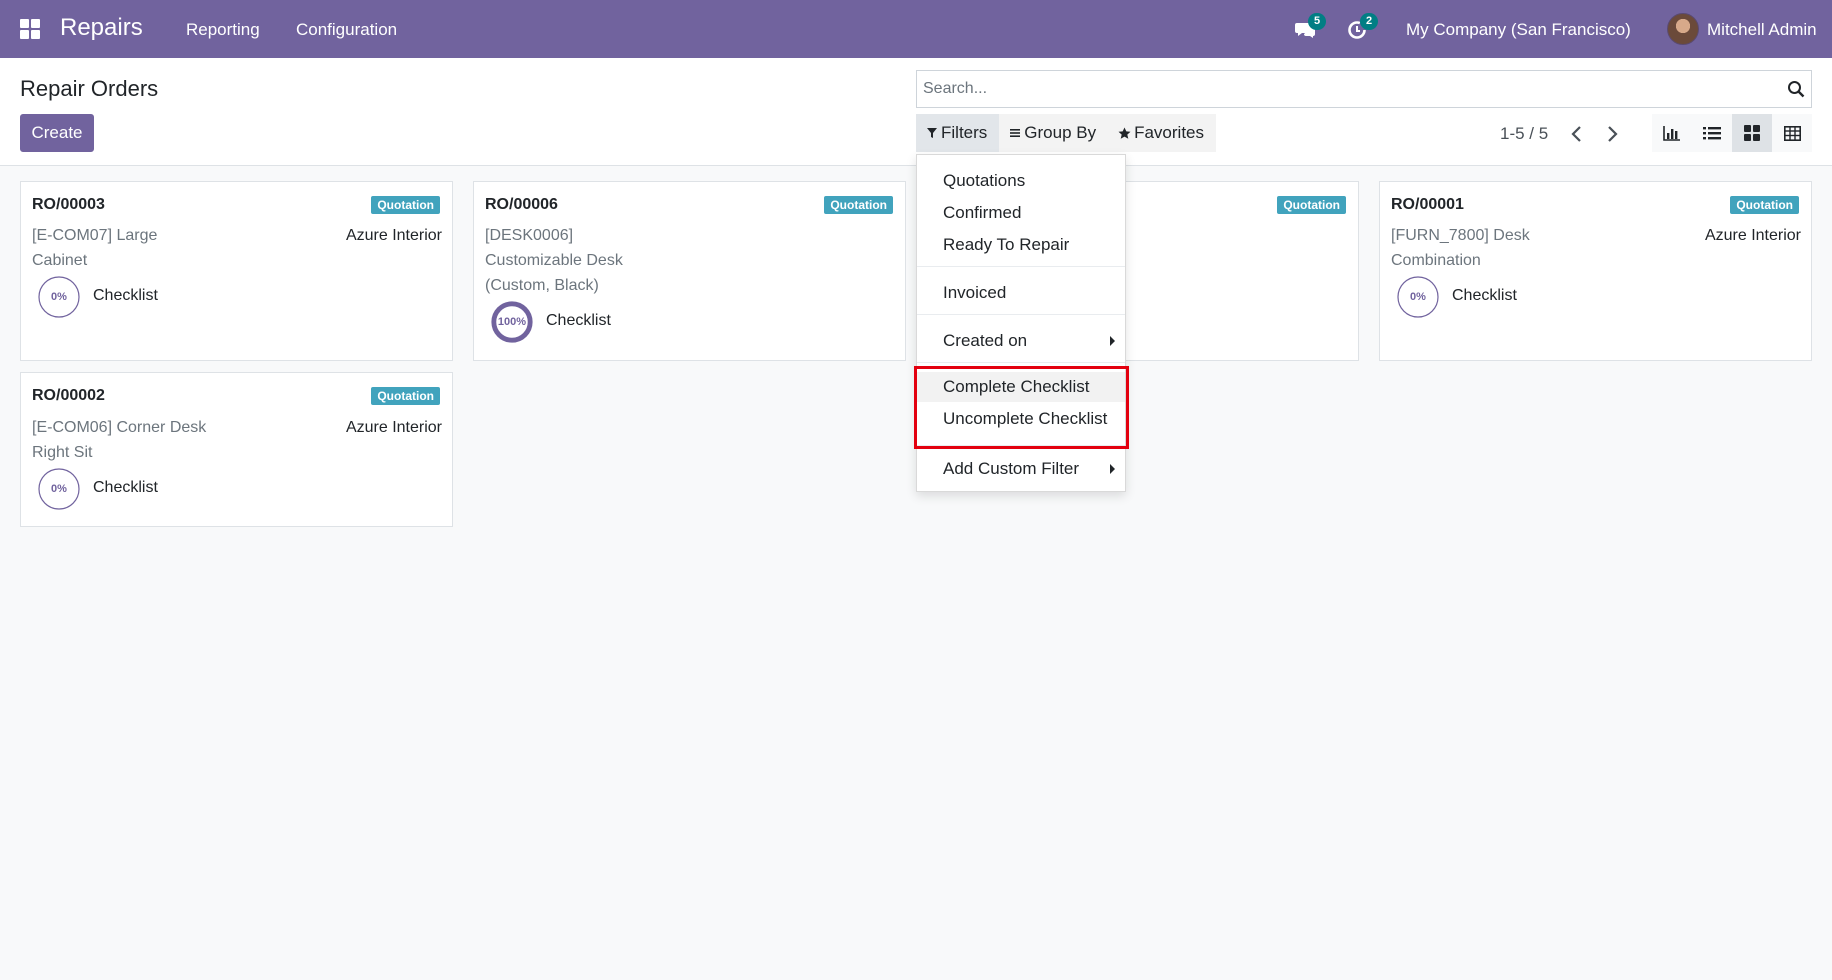 This screenshot has height=980, width=1832. I want to click on user-avatar, so click(1683, 29).